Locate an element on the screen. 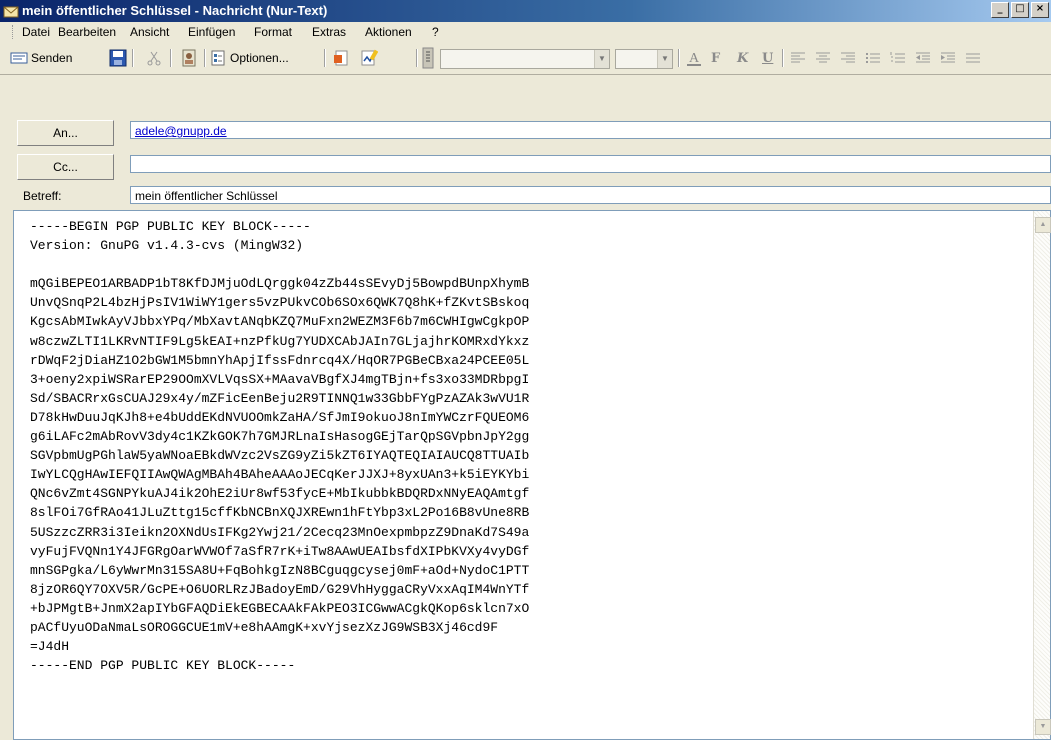  toolbar-grip is located at coordinates (428, 58).